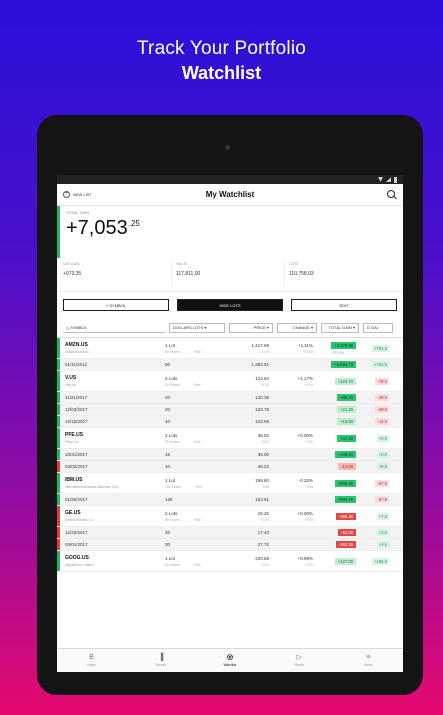  I want to click on price-cell: 16.26 +0.00, so click(249, 516).